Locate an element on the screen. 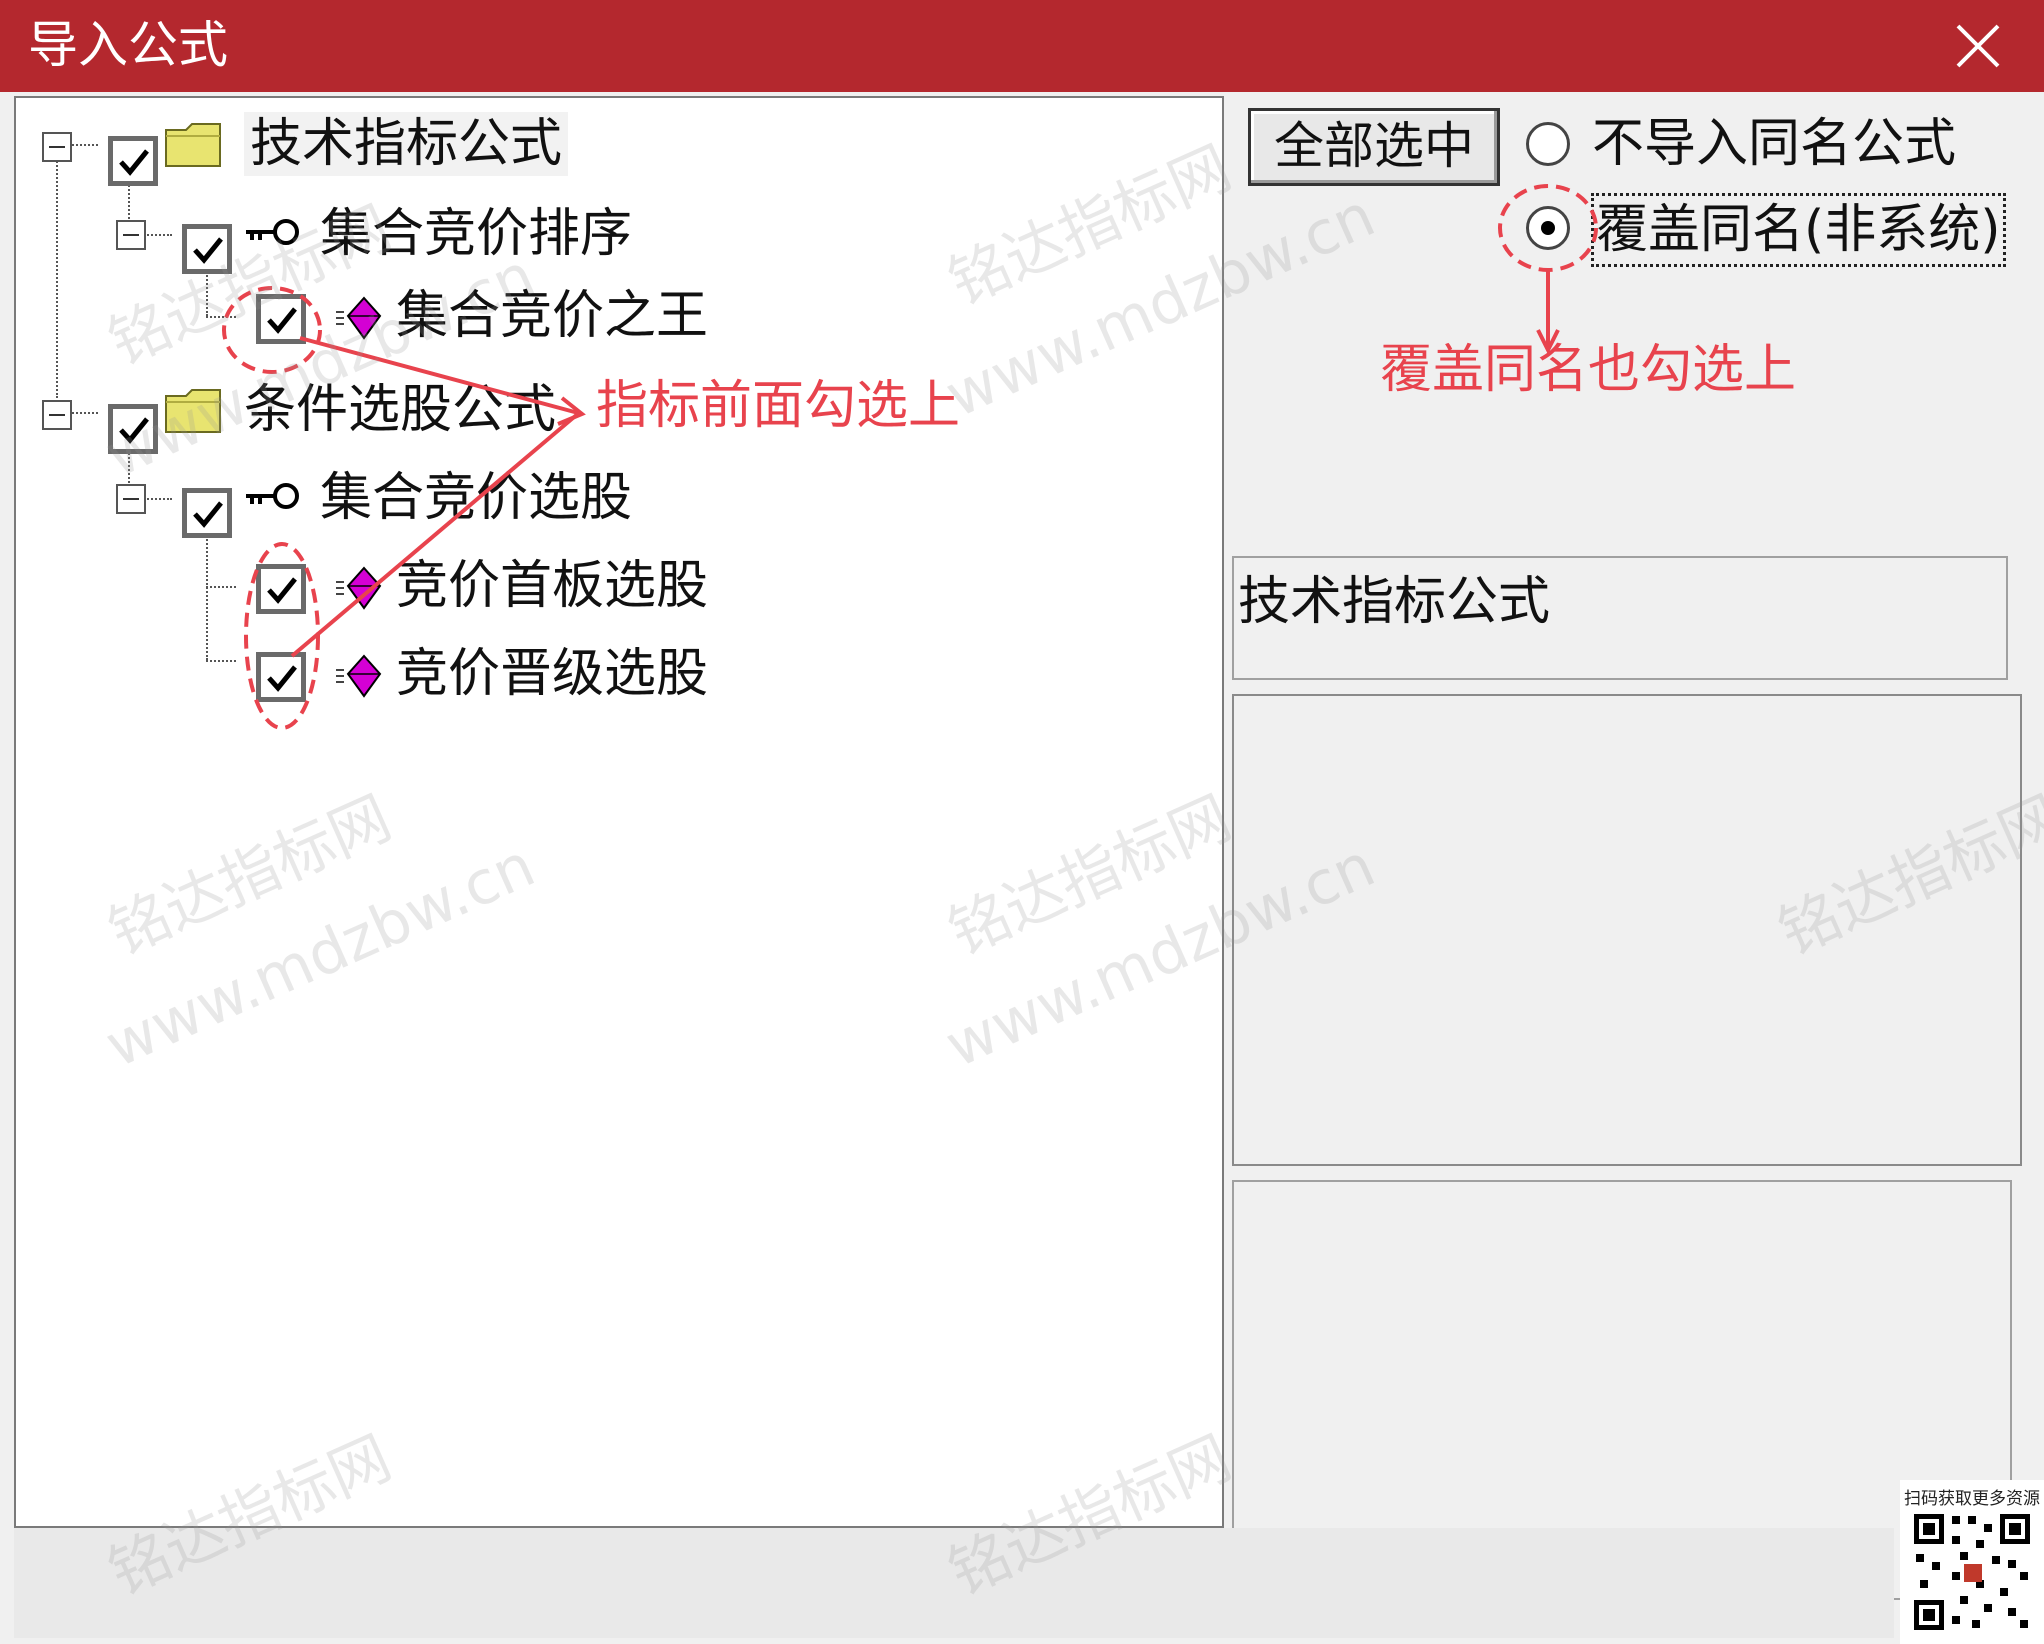  qr-caption: 扫码获取更多资源 is located at coordinates (1972, 1499).